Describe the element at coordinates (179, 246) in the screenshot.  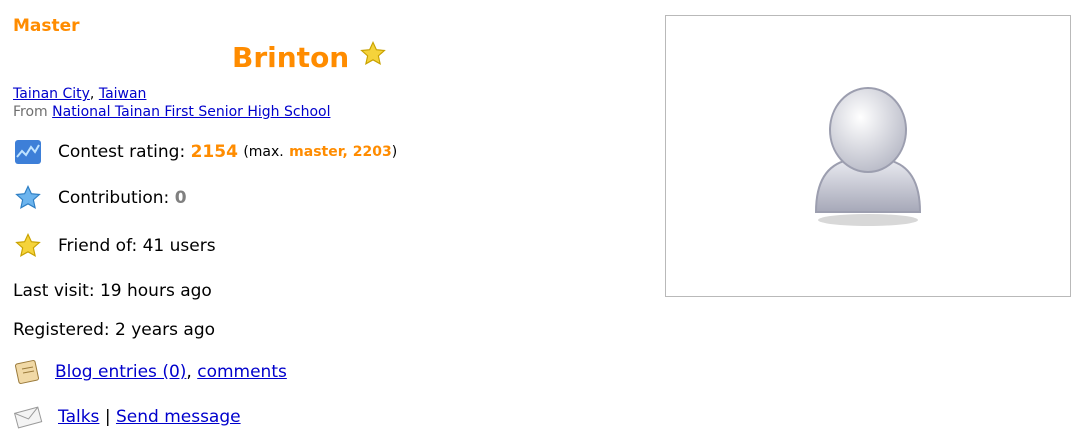
I see `friend-value: 41 users` at that location.